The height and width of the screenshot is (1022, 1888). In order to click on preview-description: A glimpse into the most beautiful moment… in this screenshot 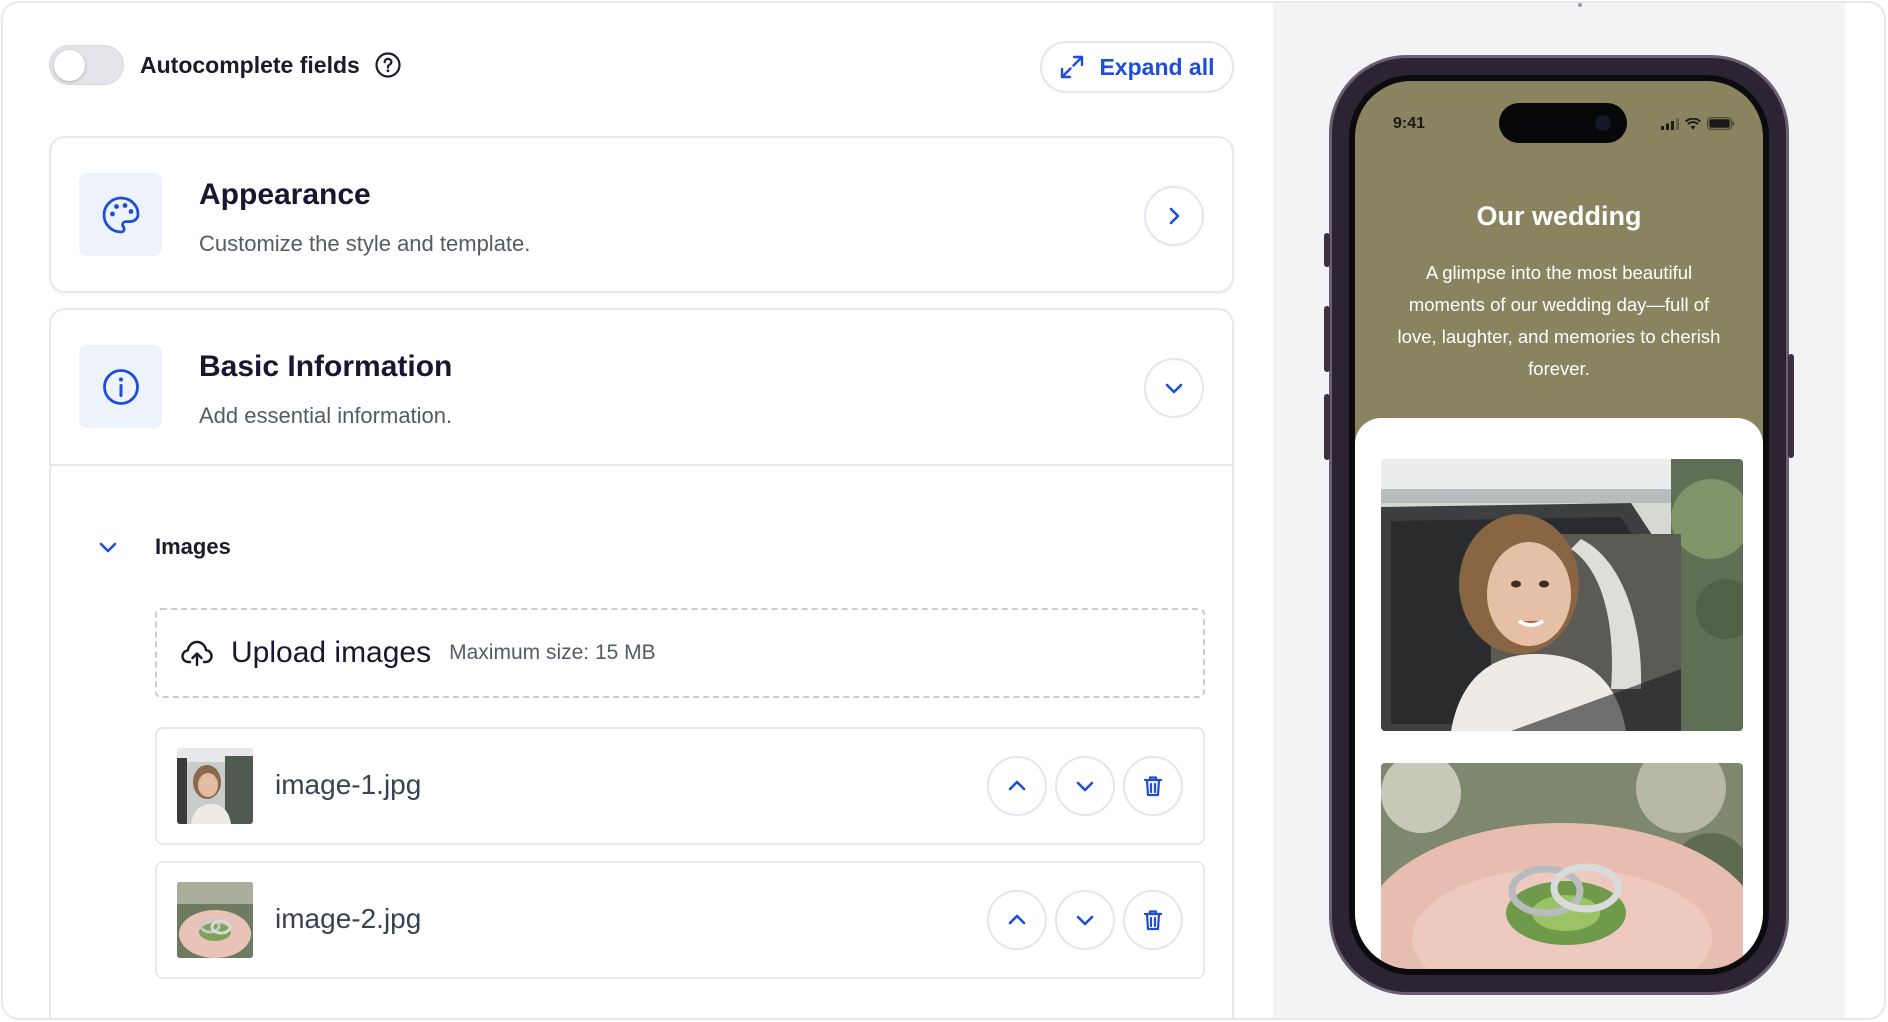, I will do `click(1559, 320)`.